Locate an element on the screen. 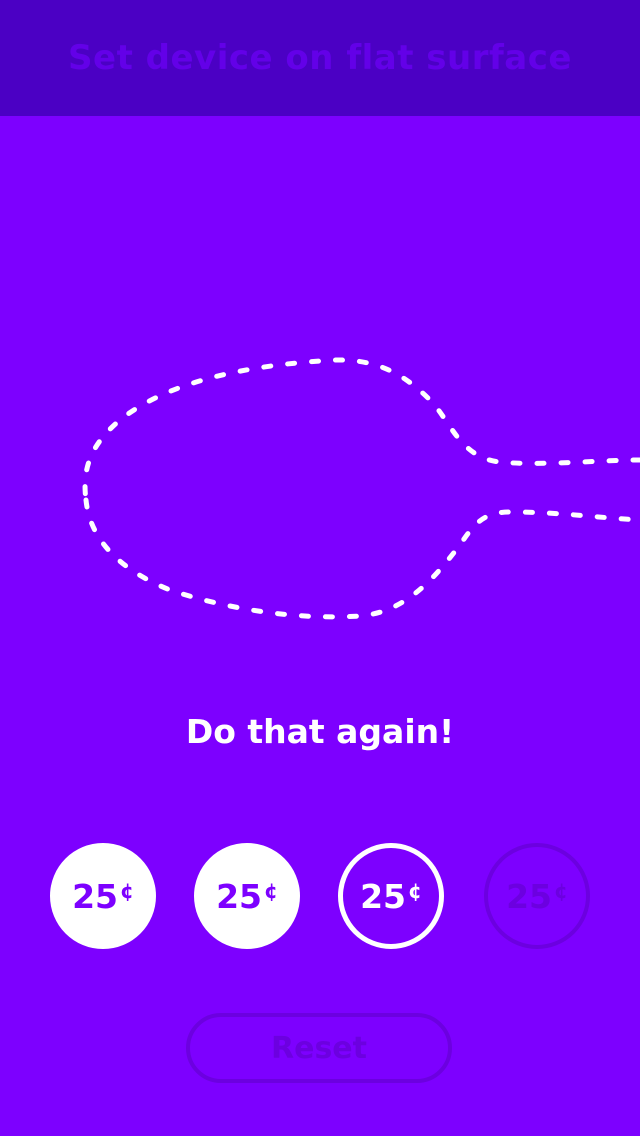 The width and height of the screenshot is (640, 1136). instruction-title: Set device on flat surface is located at coordinates (320, 58).